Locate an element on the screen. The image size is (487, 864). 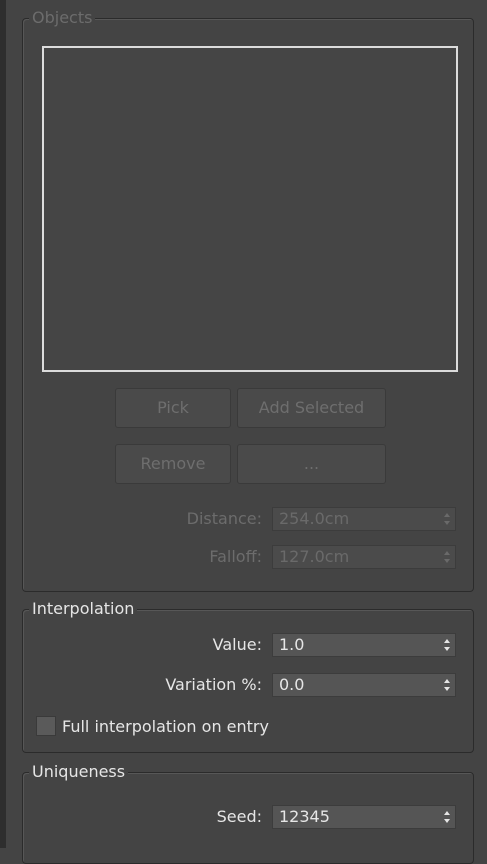
variation-spinner: 0.0 is located at coordinates (364, 685).